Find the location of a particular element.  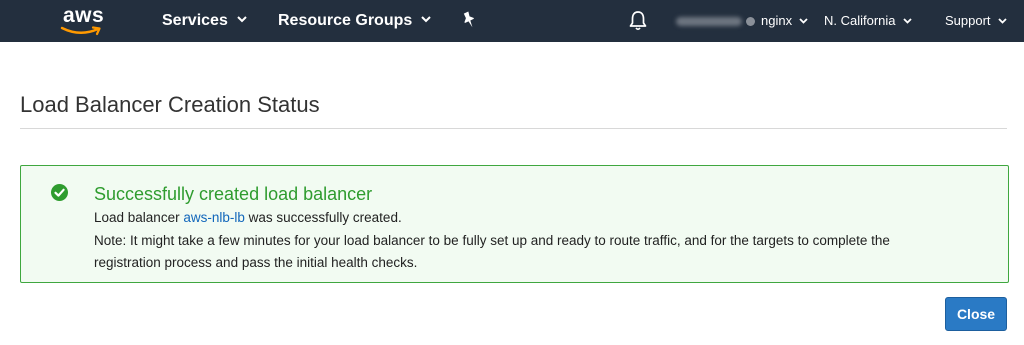

region-label: N. California is located at coordinates (860, 20).